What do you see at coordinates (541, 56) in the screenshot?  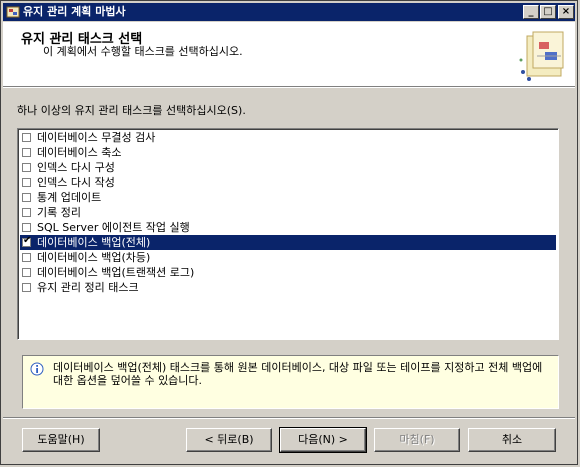 I see `wizard-banner-icon` at bounding box center [541, 56].